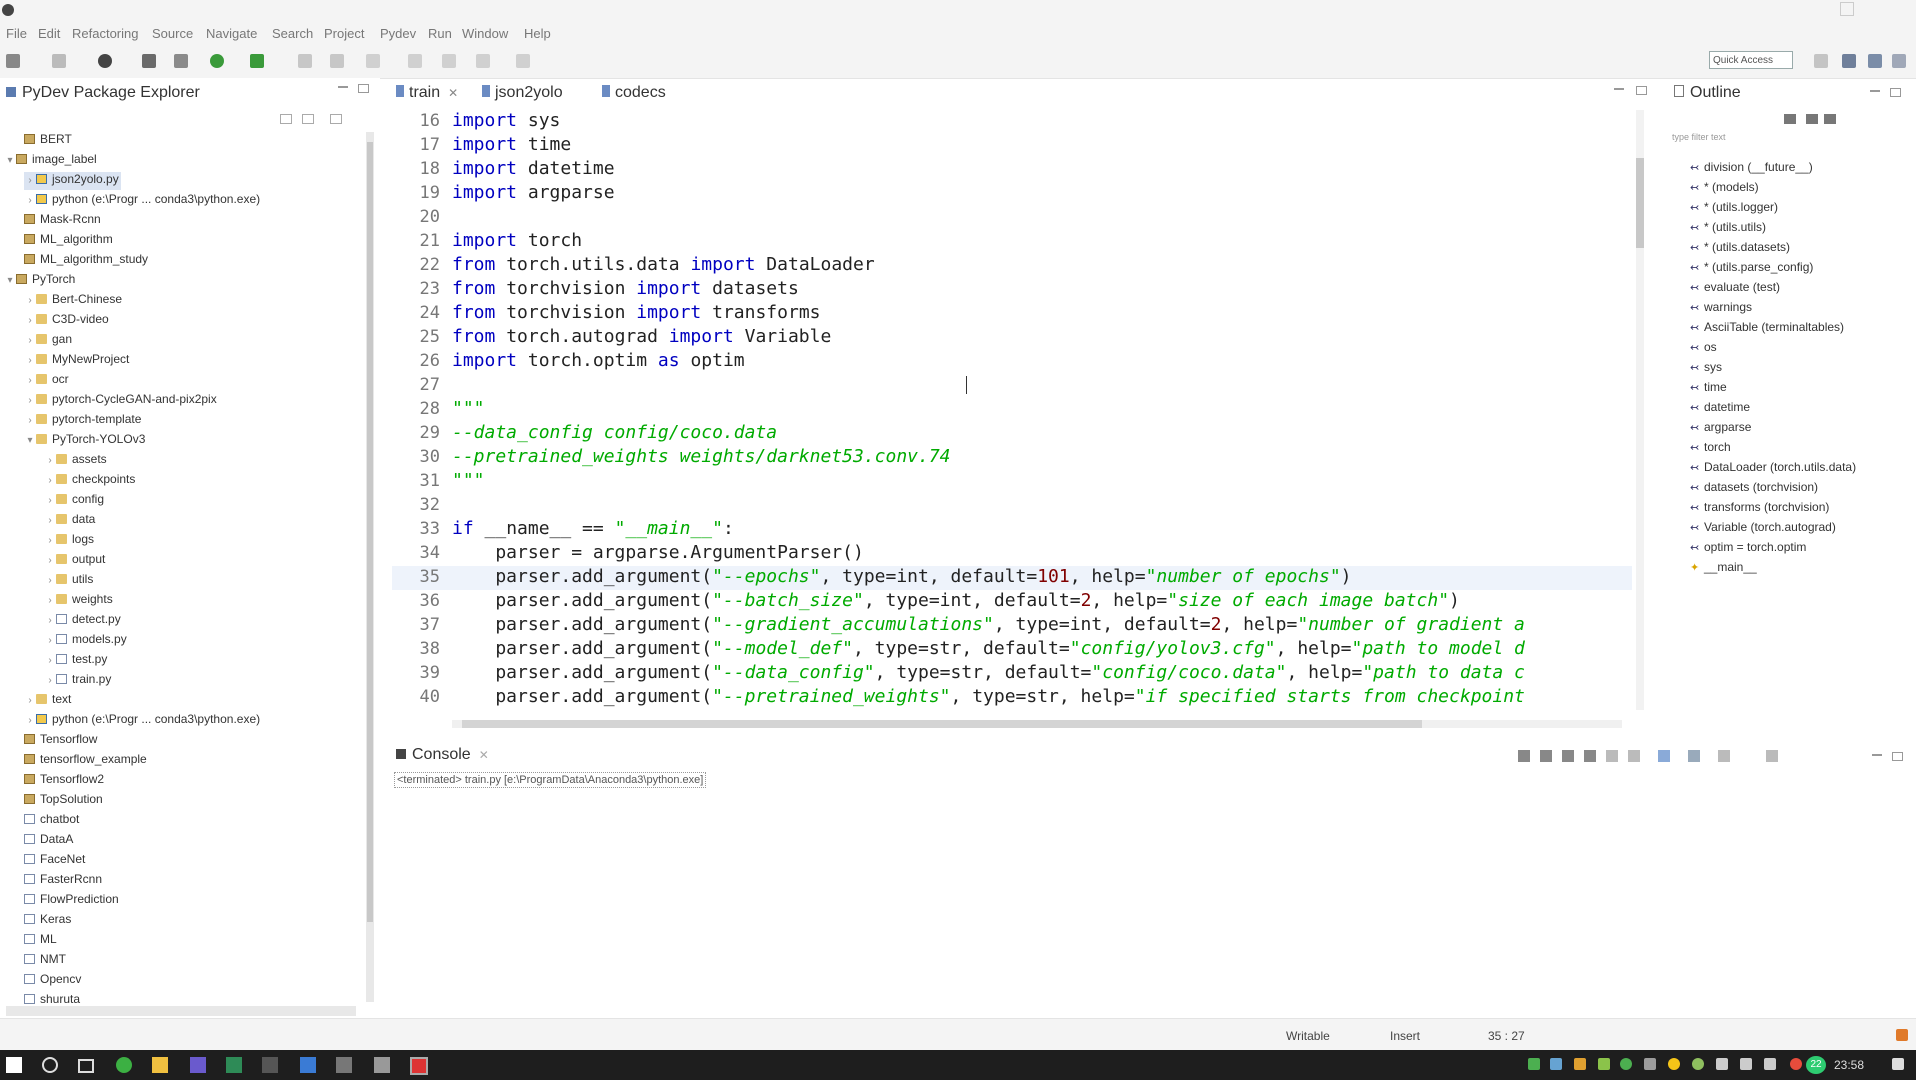  I want to click on code-line: 34 parser = argparse.ArgumentParser(), so click(628, 554).